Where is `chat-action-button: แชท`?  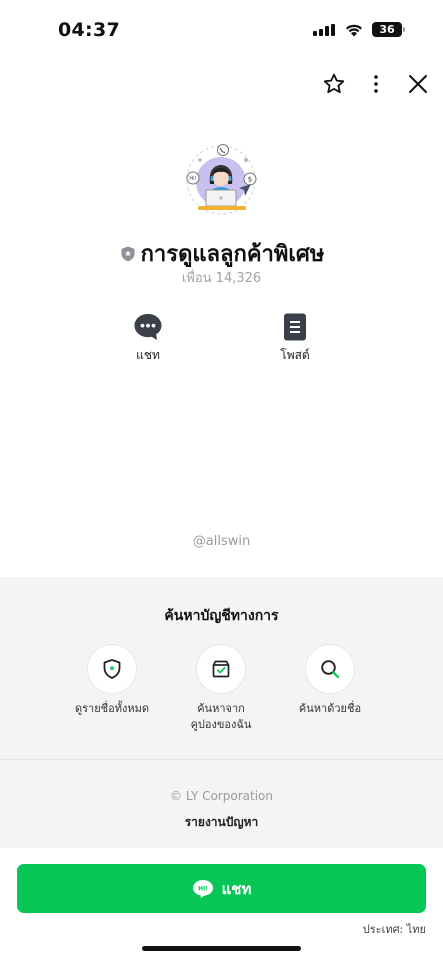
chat-action-button: แชท is located at coordinates (148, 338).